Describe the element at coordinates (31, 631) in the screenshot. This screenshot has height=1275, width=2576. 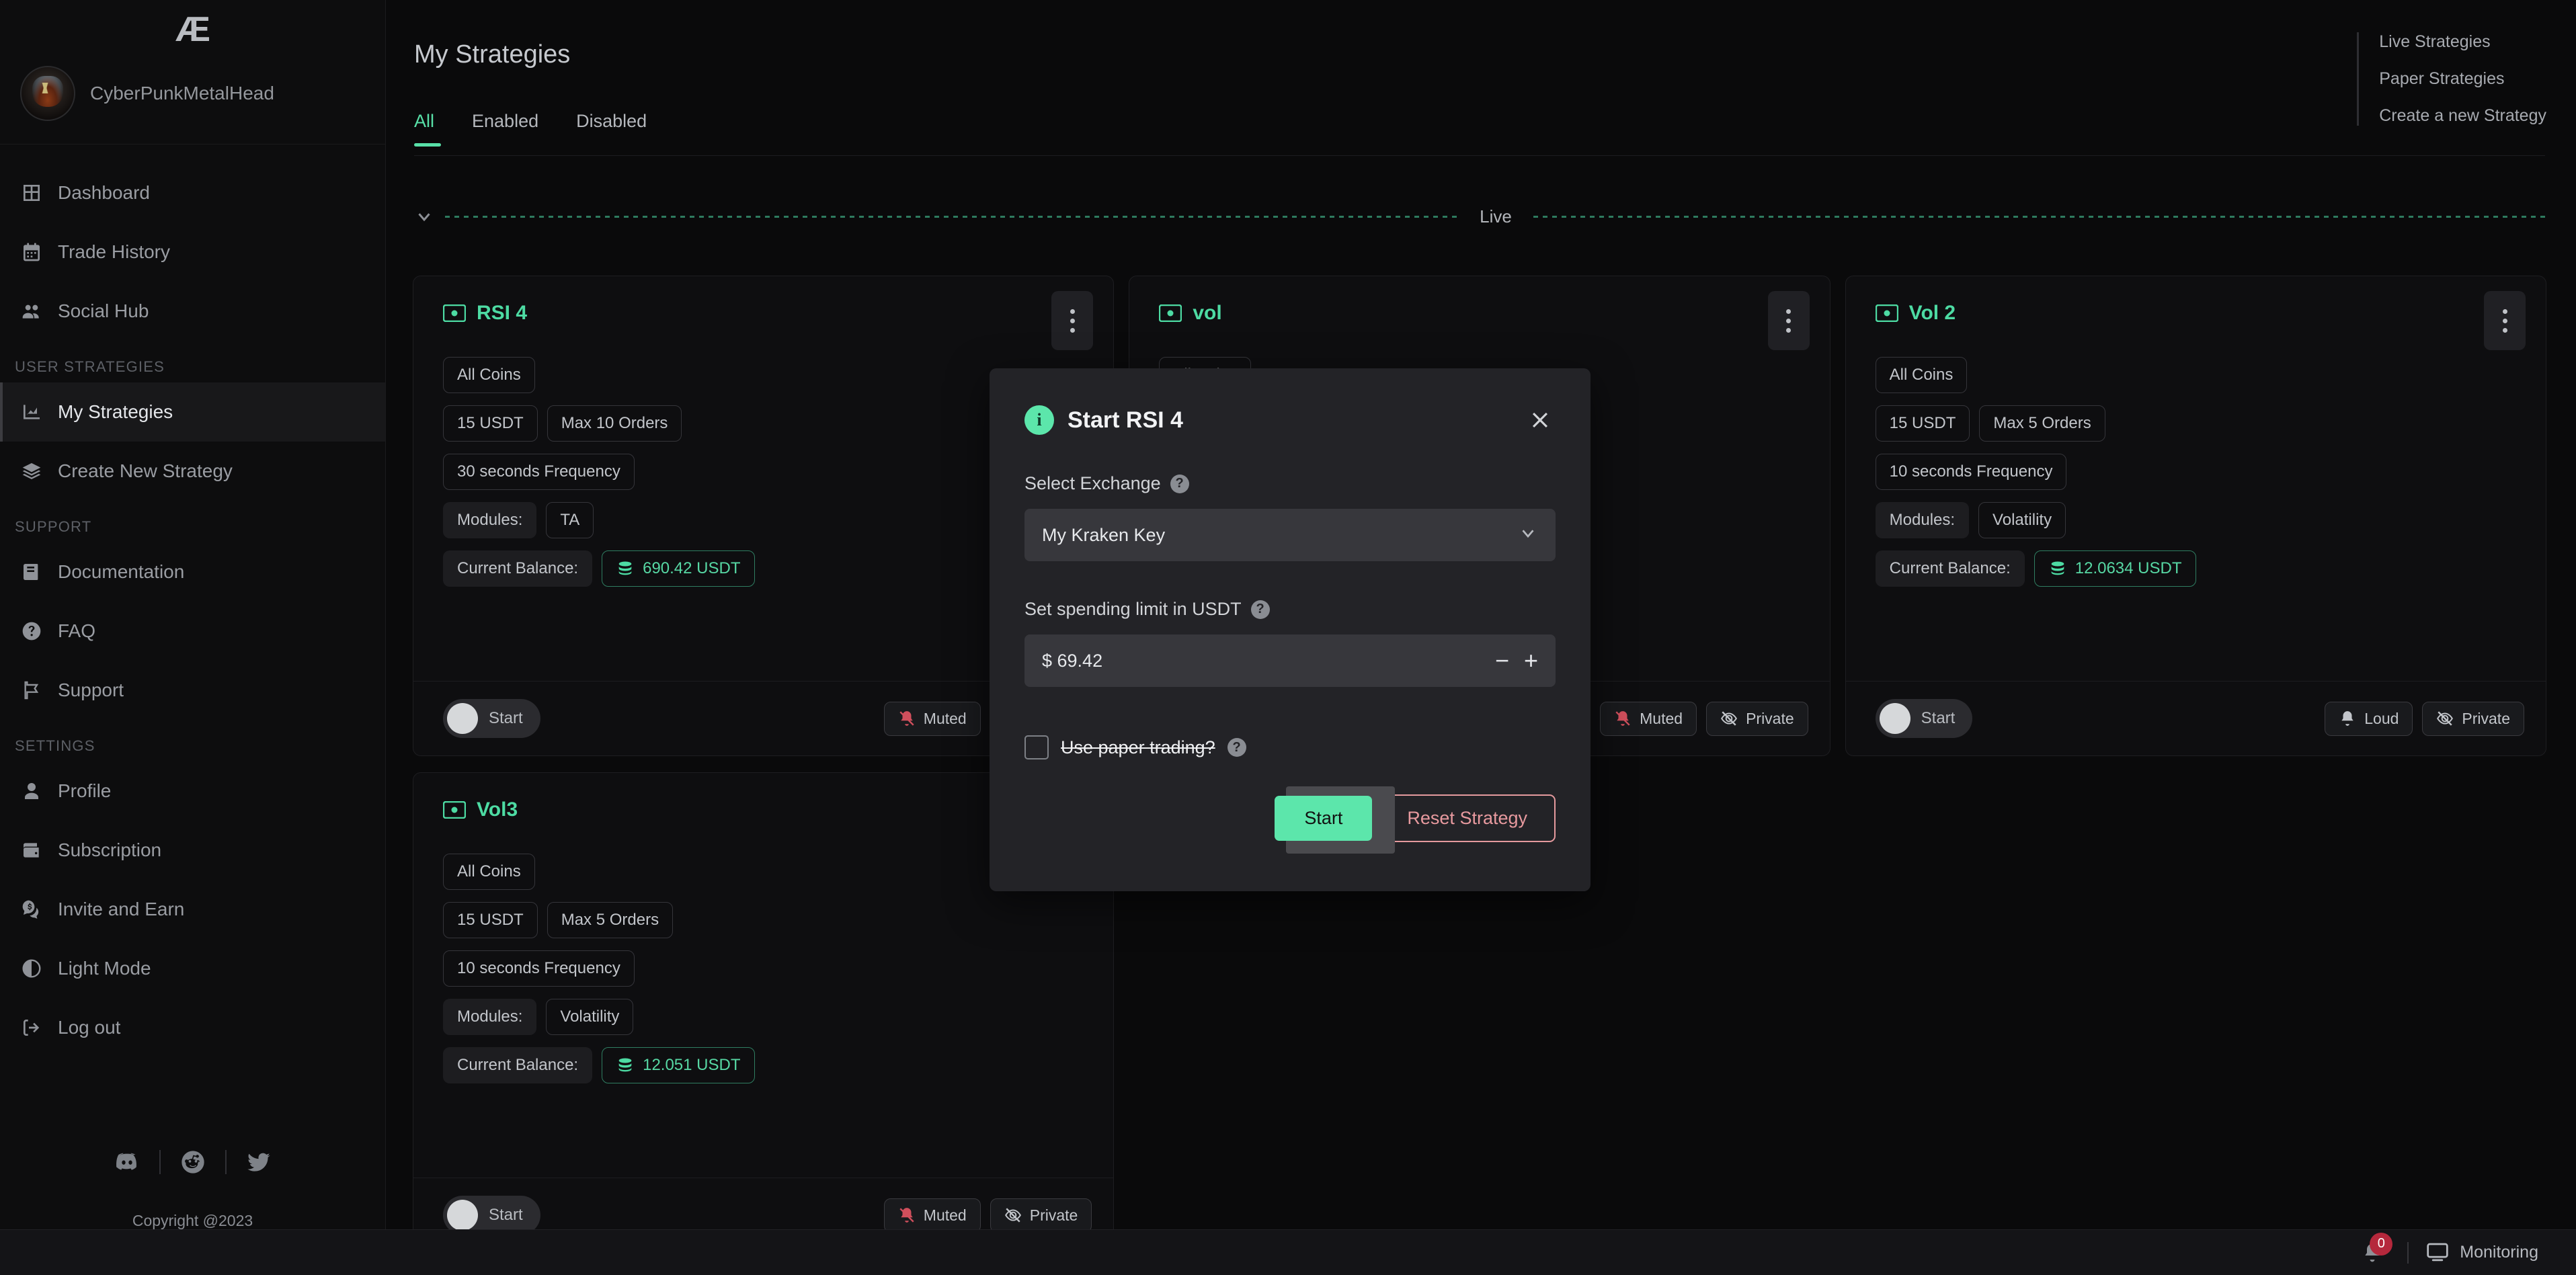
I see `question-circle-icon` at that location.